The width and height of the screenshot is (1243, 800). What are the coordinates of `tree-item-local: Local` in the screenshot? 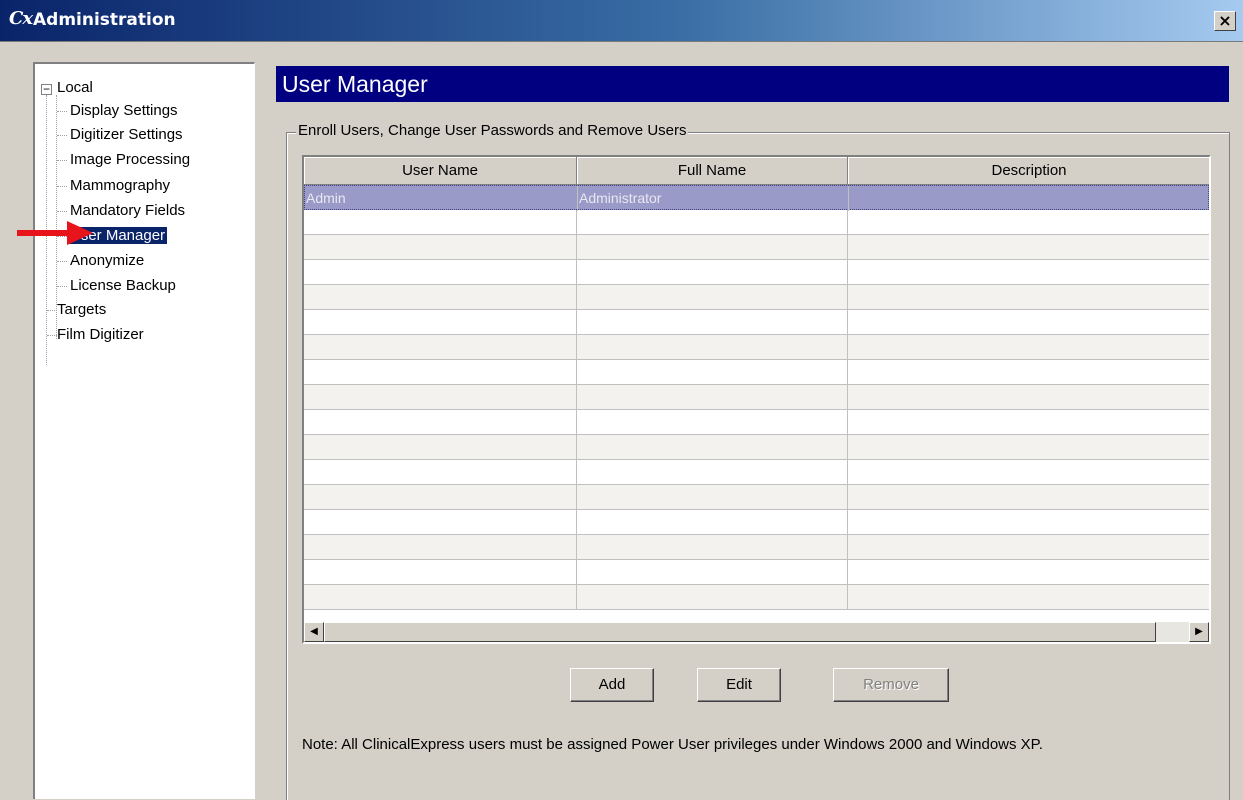 It's located at (75, 88).